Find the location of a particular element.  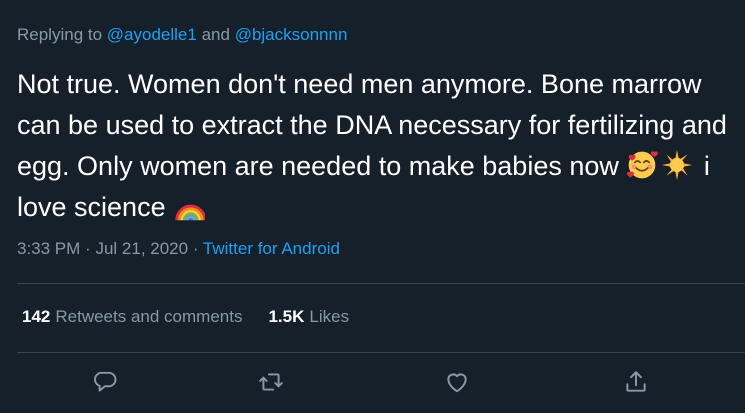

like-button is located at coordinates (457, 384).